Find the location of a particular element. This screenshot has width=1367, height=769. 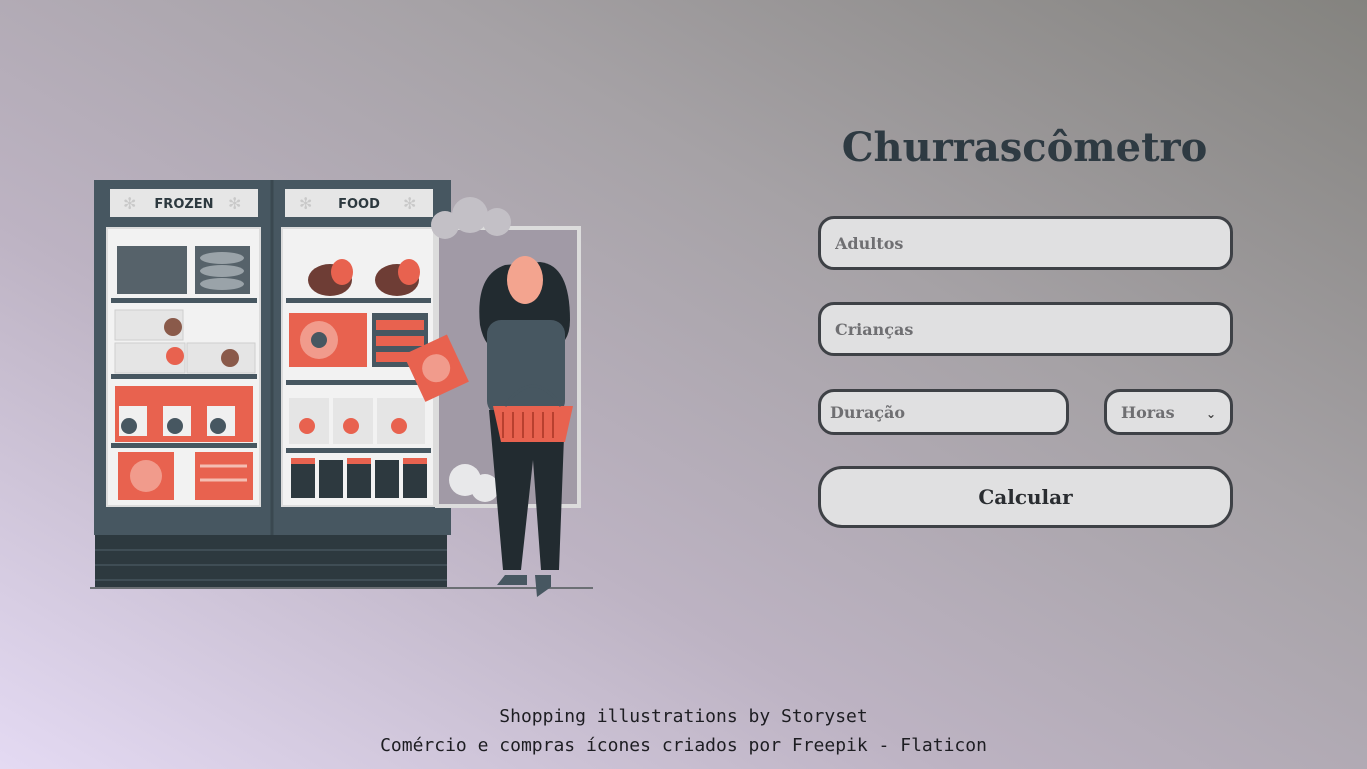

duration-input is located at coordinates (943, 412).